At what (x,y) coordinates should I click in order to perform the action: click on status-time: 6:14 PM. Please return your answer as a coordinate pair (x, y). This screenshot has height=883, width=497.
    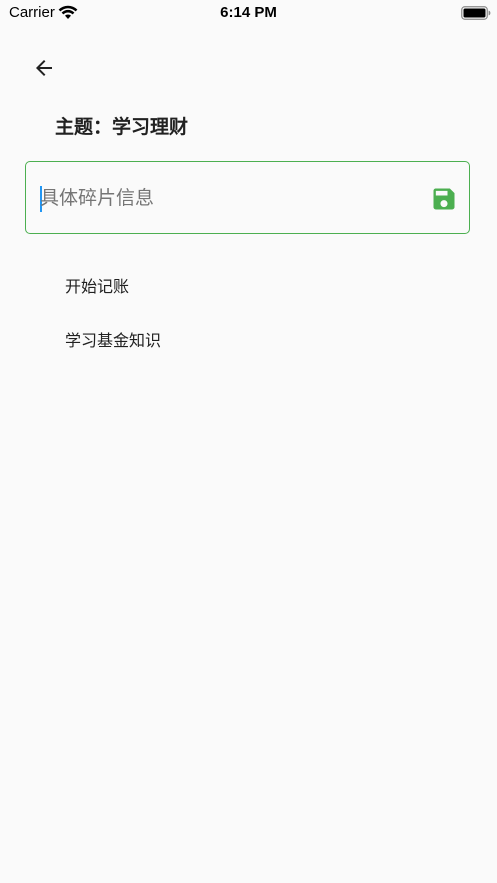
    Looking at the image, I should click on (248, 12).